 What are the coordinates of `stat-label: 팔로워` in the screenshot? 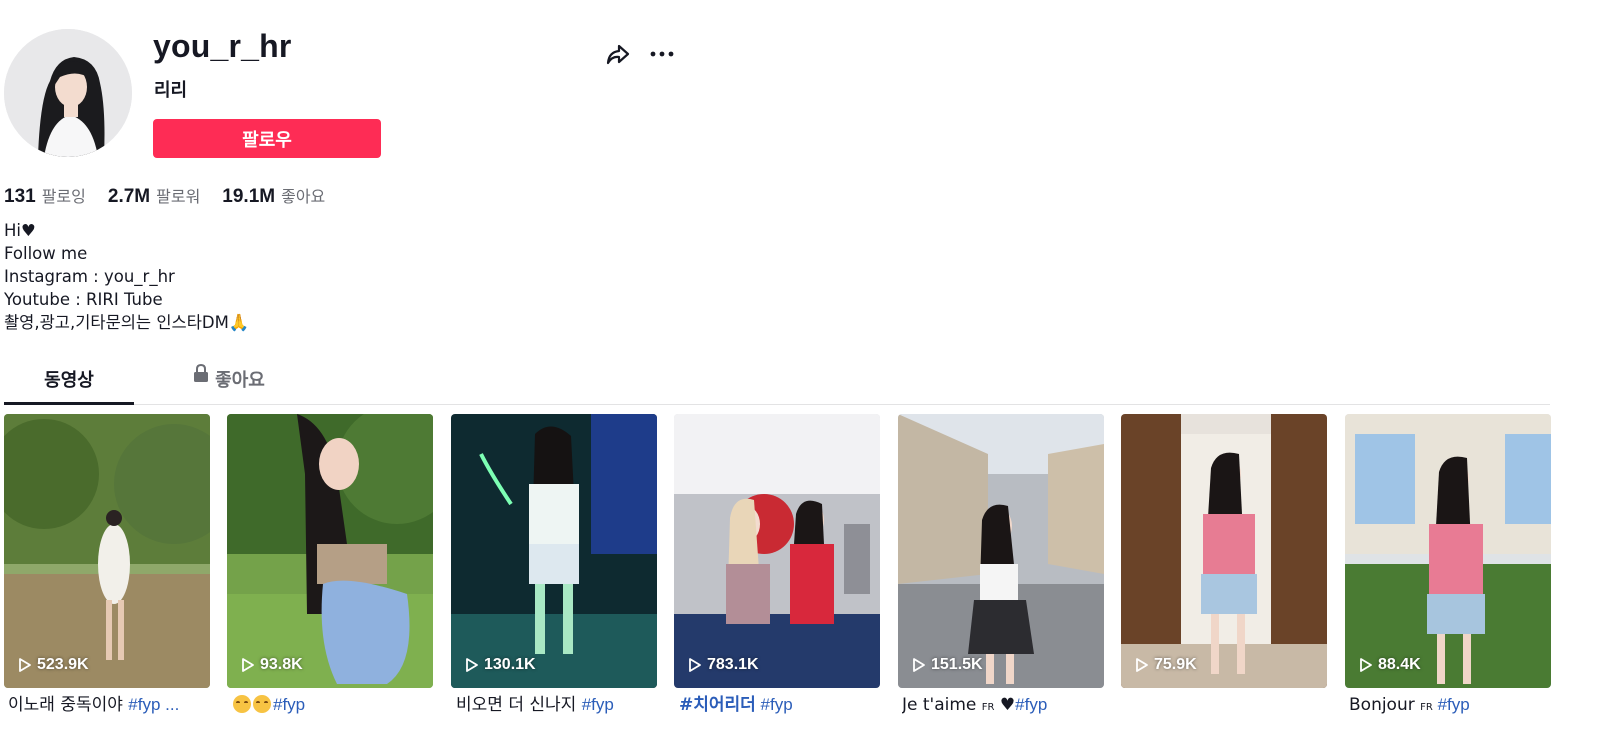 It's located at (178, 196).